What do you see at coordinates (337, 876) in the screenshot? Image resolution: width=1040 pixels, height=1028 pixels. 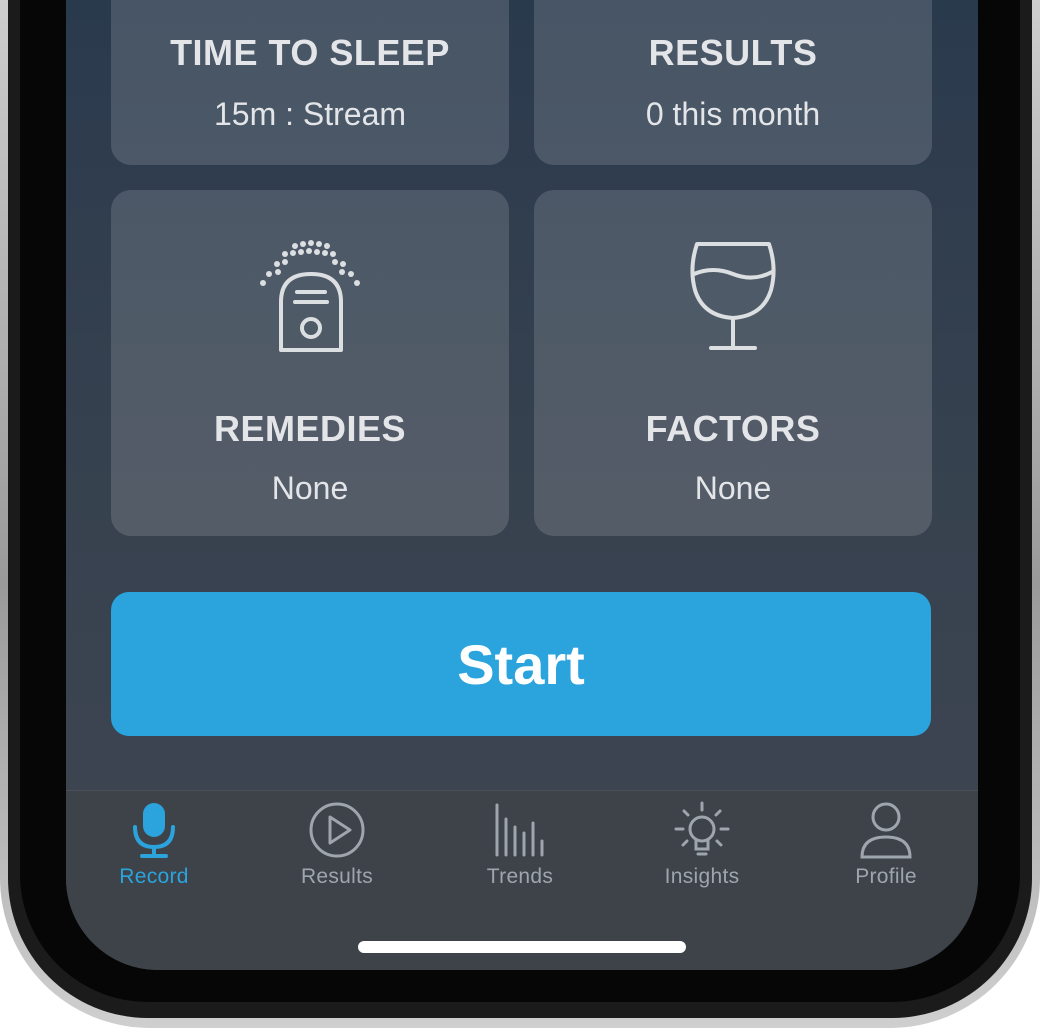 I see `tab-results-label: Results` at bounding box center [337, 876].